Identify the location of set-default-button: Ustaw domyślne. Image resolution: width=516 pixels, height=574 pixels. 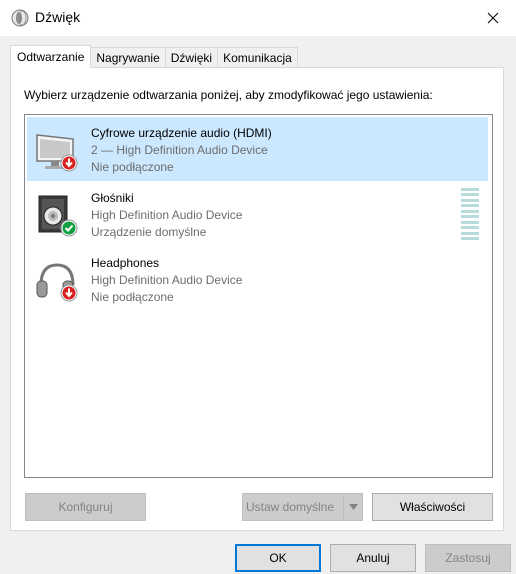
(302, 507).